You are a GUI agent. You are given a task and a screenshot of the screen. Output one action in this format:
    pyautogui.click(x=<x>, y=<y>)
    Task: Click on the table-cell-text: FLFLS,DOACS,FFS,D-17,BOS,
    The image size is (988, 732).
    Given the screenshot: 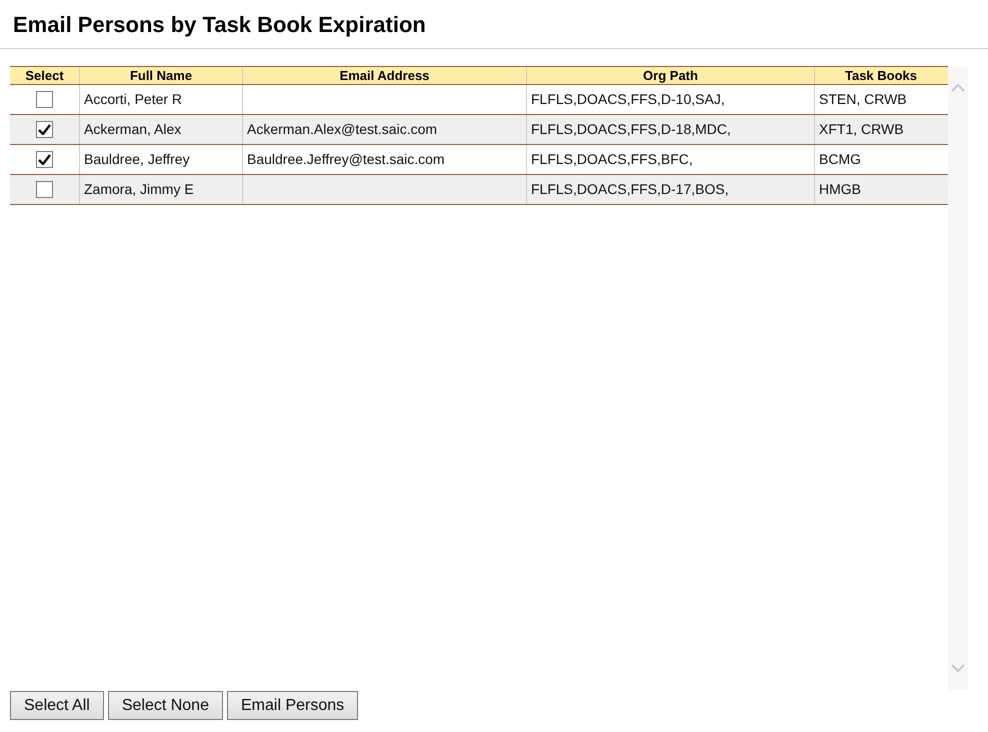 What is the action you would take?
    pyautogui.click(x=630, y=189)
    